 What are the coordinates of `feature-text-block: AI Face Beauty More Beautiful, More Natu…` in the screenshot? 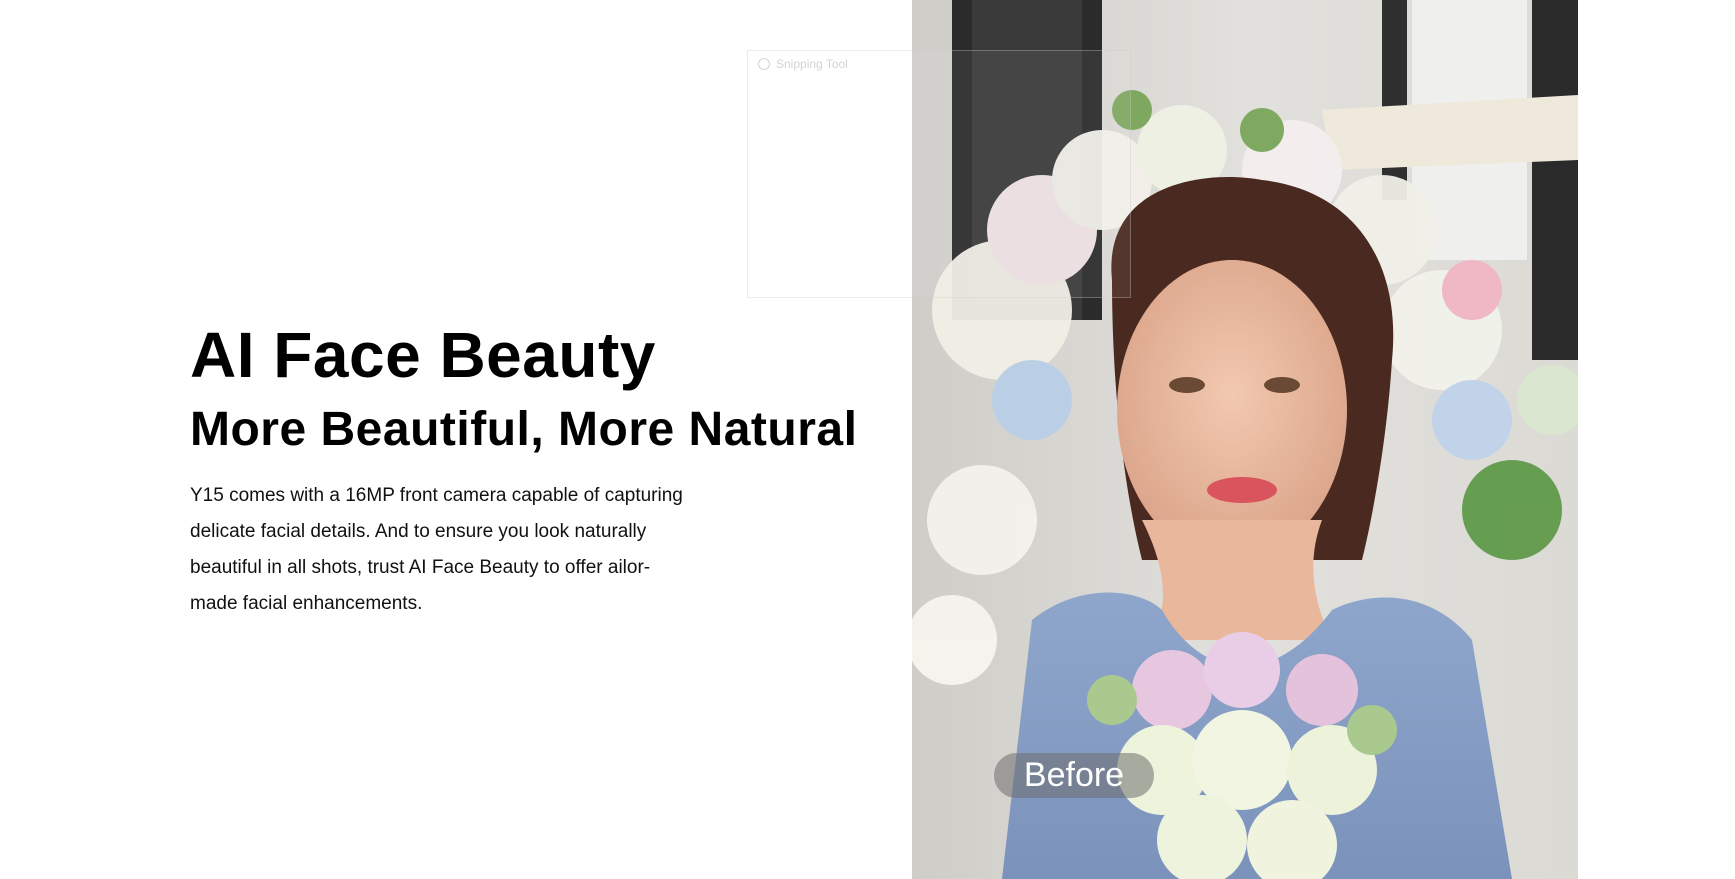 It's located at (540, 471).